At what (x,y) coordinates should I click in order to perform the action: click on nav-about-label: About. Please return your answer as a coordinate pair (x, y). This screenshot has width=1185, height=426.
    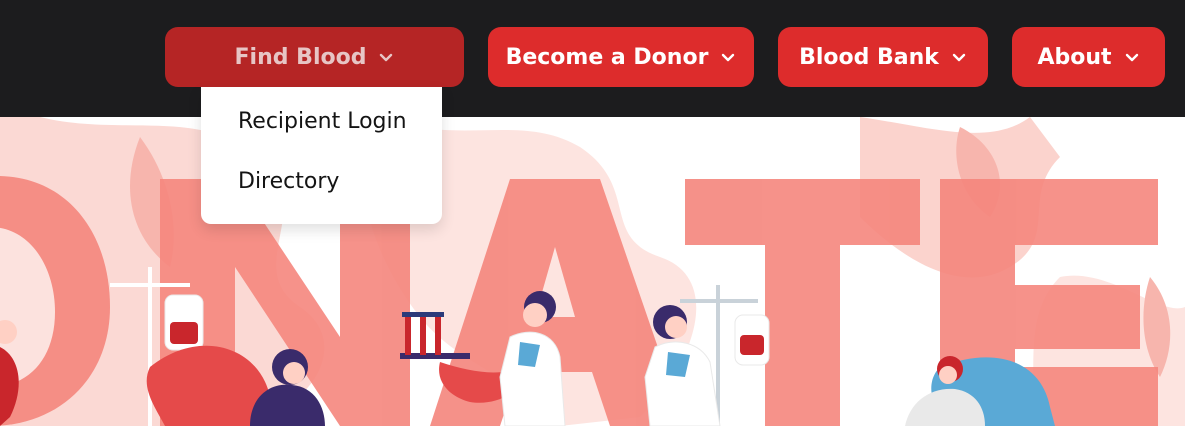
    Looking at the image, I should click on (1074, 57).